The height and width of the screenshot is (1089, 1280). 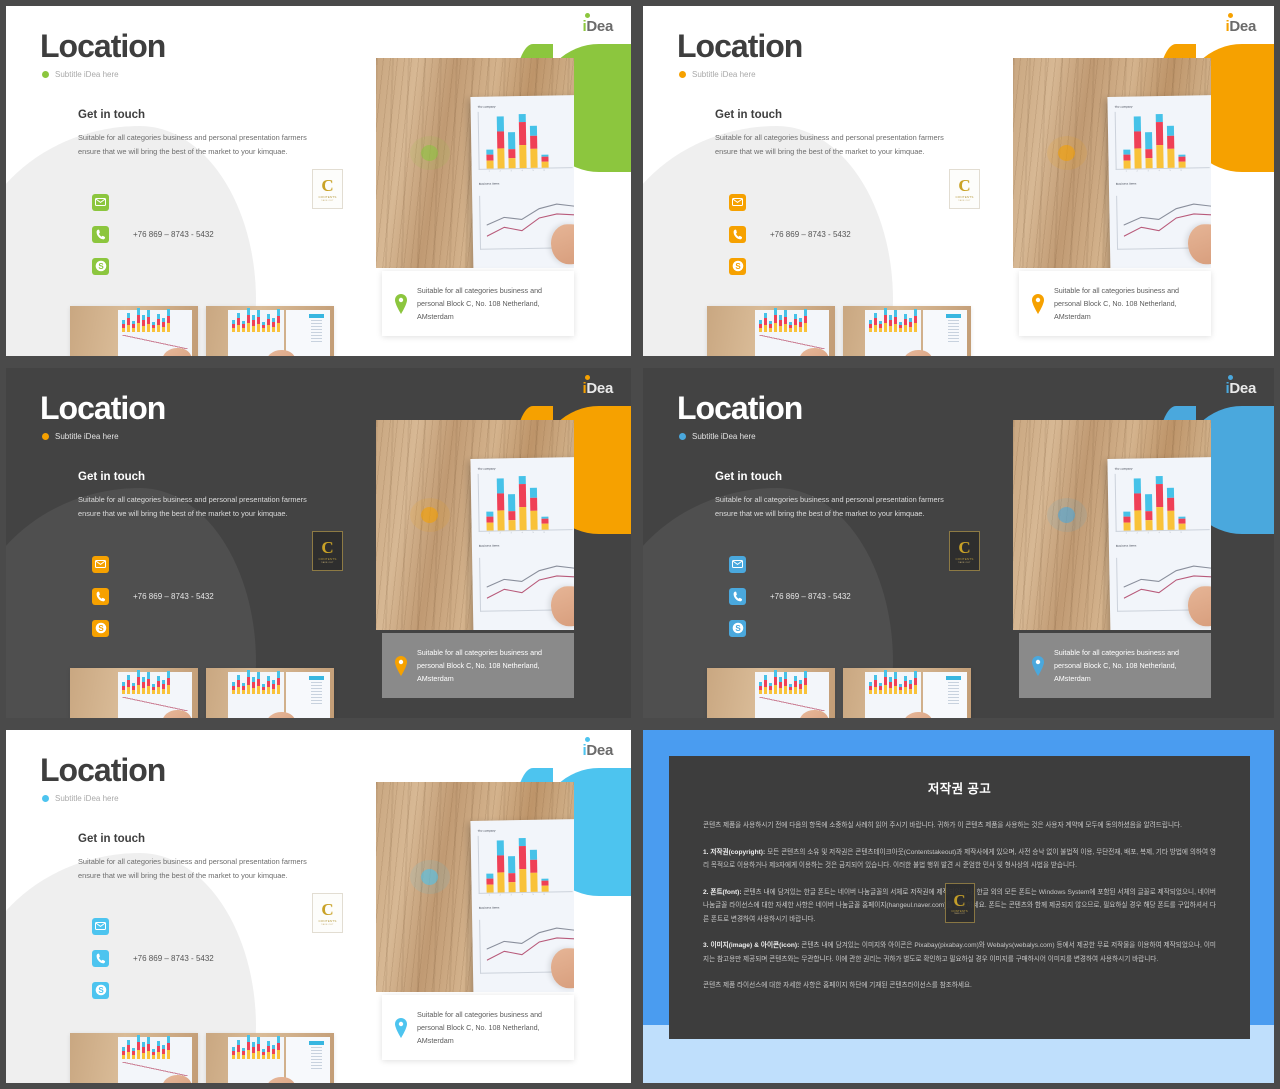 I want to click on chart-xtick: 4, so click(x=522, y=171).